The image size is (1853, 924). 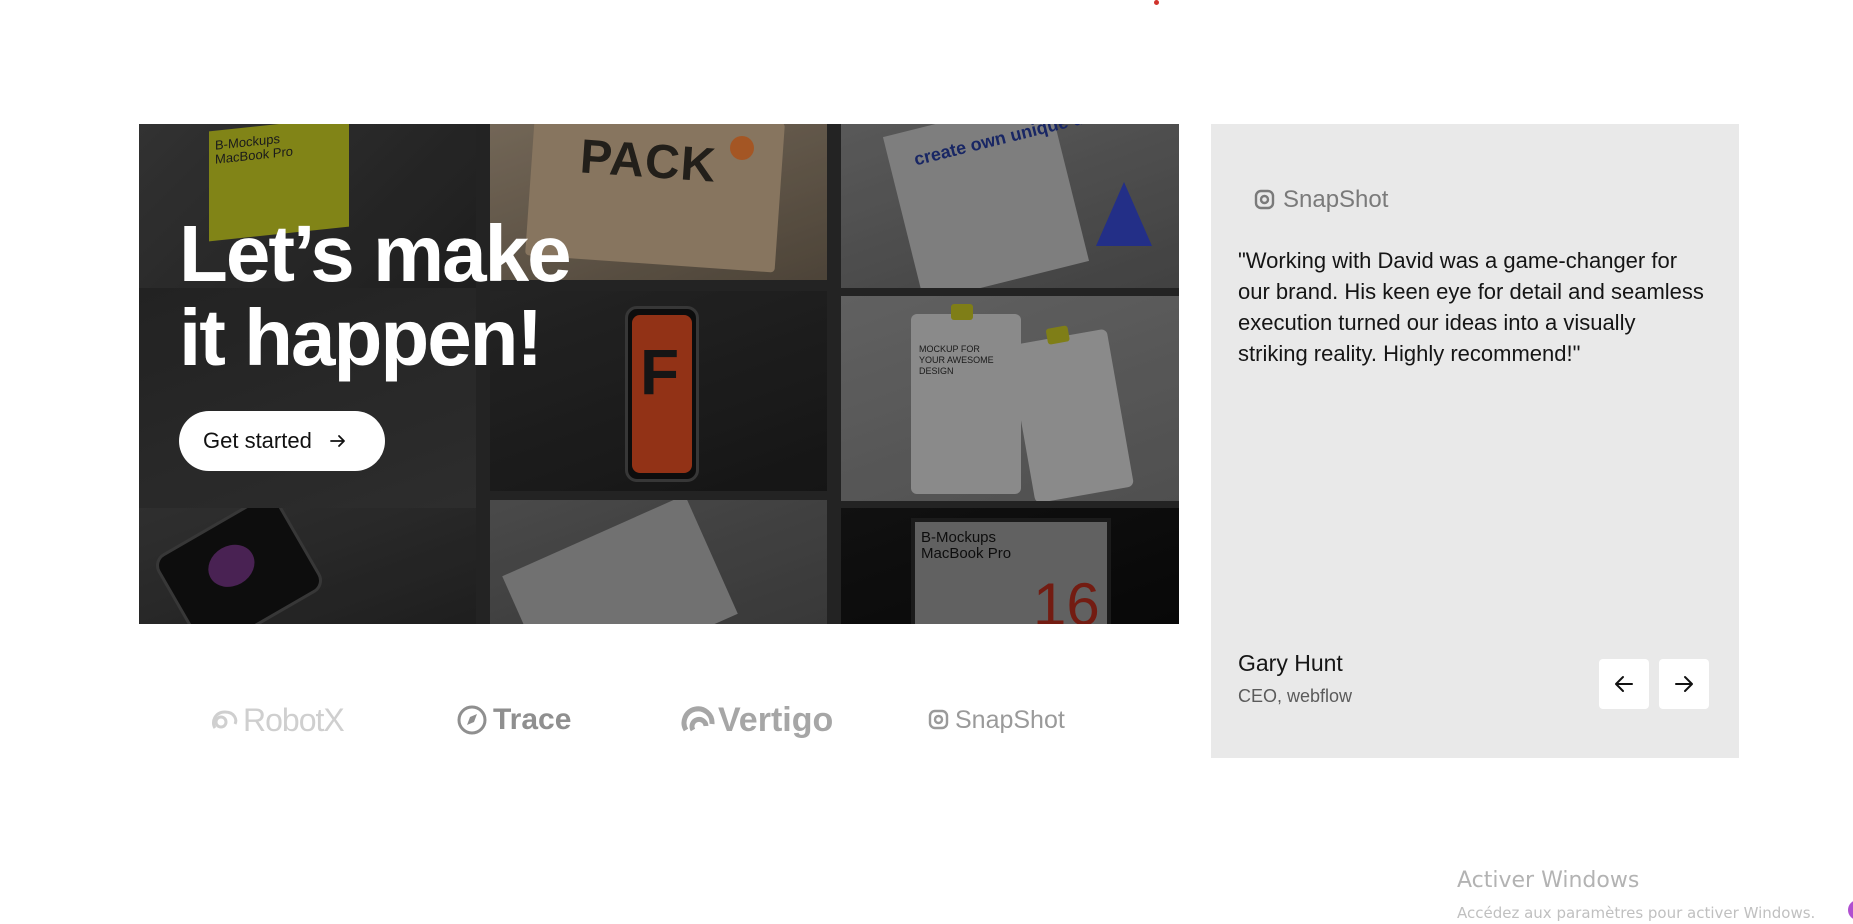 I want to click on testimonial-brand-logo: SnapShot, so click(x=1320, y=200).